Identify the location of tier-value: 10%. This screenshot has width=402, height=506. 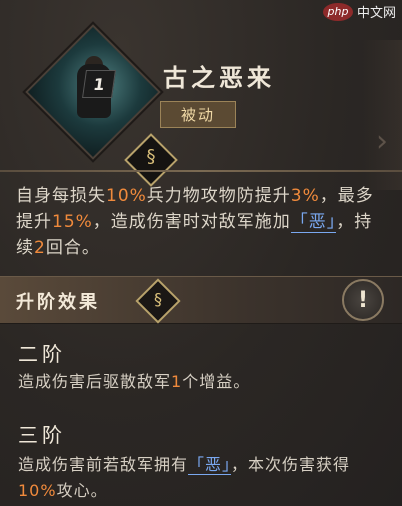
(37, 490).